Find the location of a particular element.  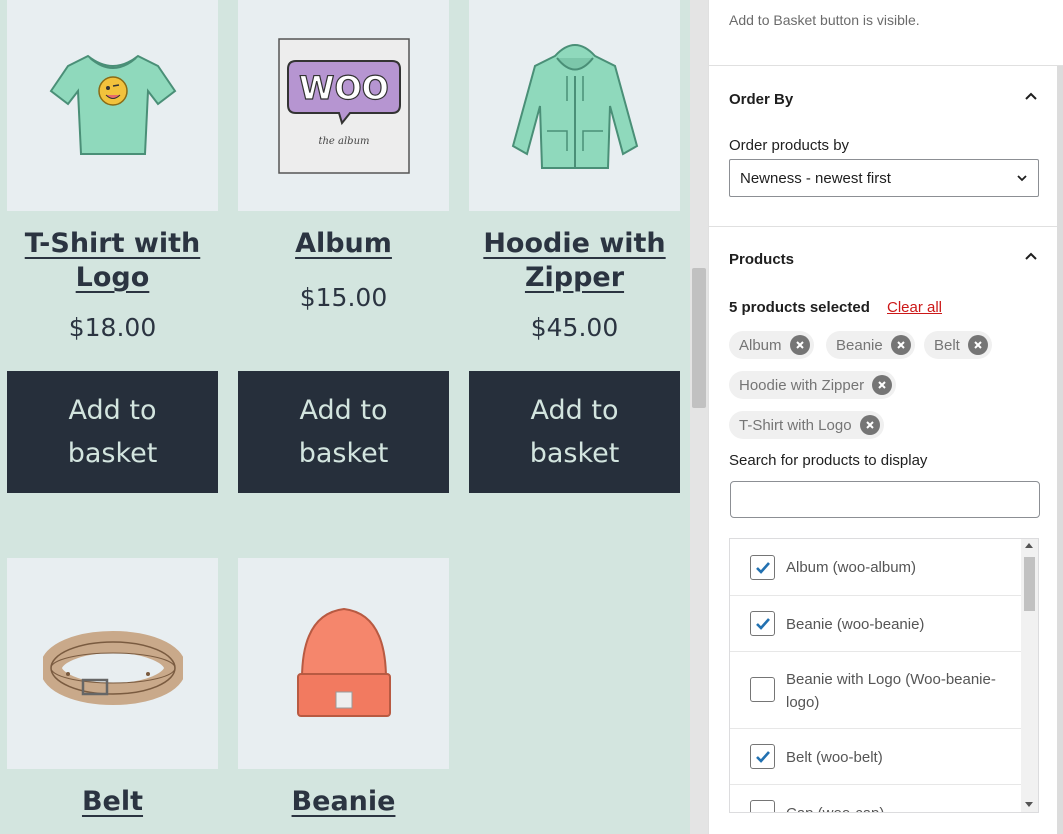

selected-product-chip: Album is located at coordinates (771, 345).